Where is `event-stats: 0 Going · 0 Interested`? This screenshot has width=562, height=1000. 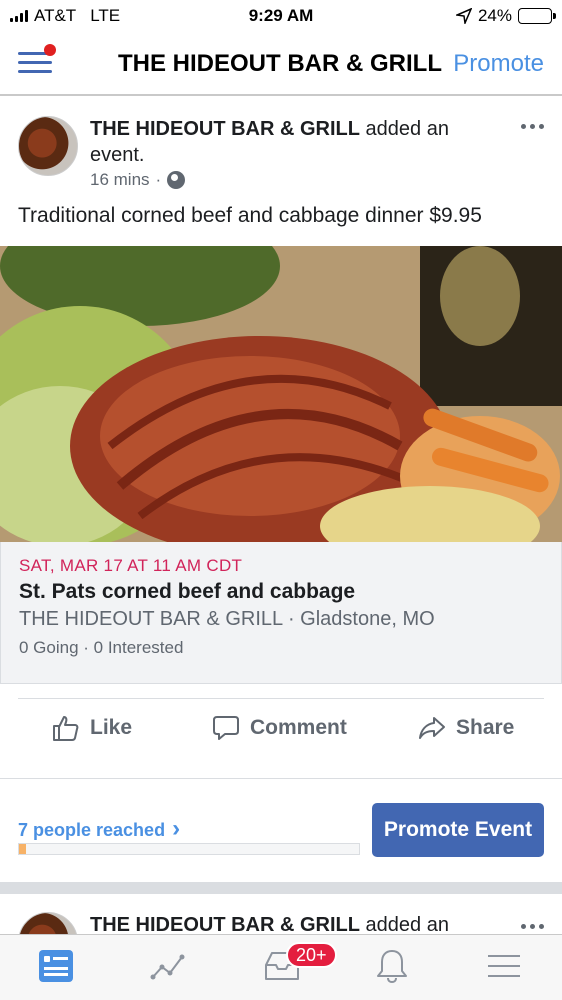
event-stats: 0 Going · 0 Interested is located at coordinates (101, 647).